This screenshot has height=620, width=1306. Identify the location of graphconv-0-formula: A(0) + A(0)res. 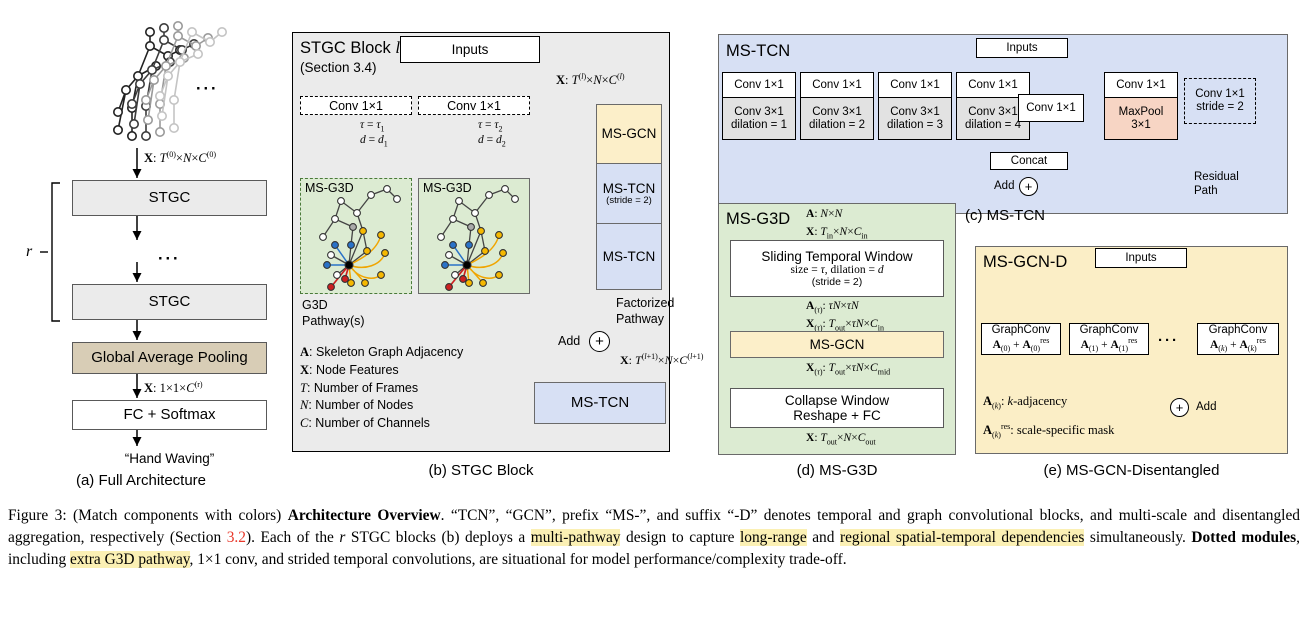
(1021, 344).